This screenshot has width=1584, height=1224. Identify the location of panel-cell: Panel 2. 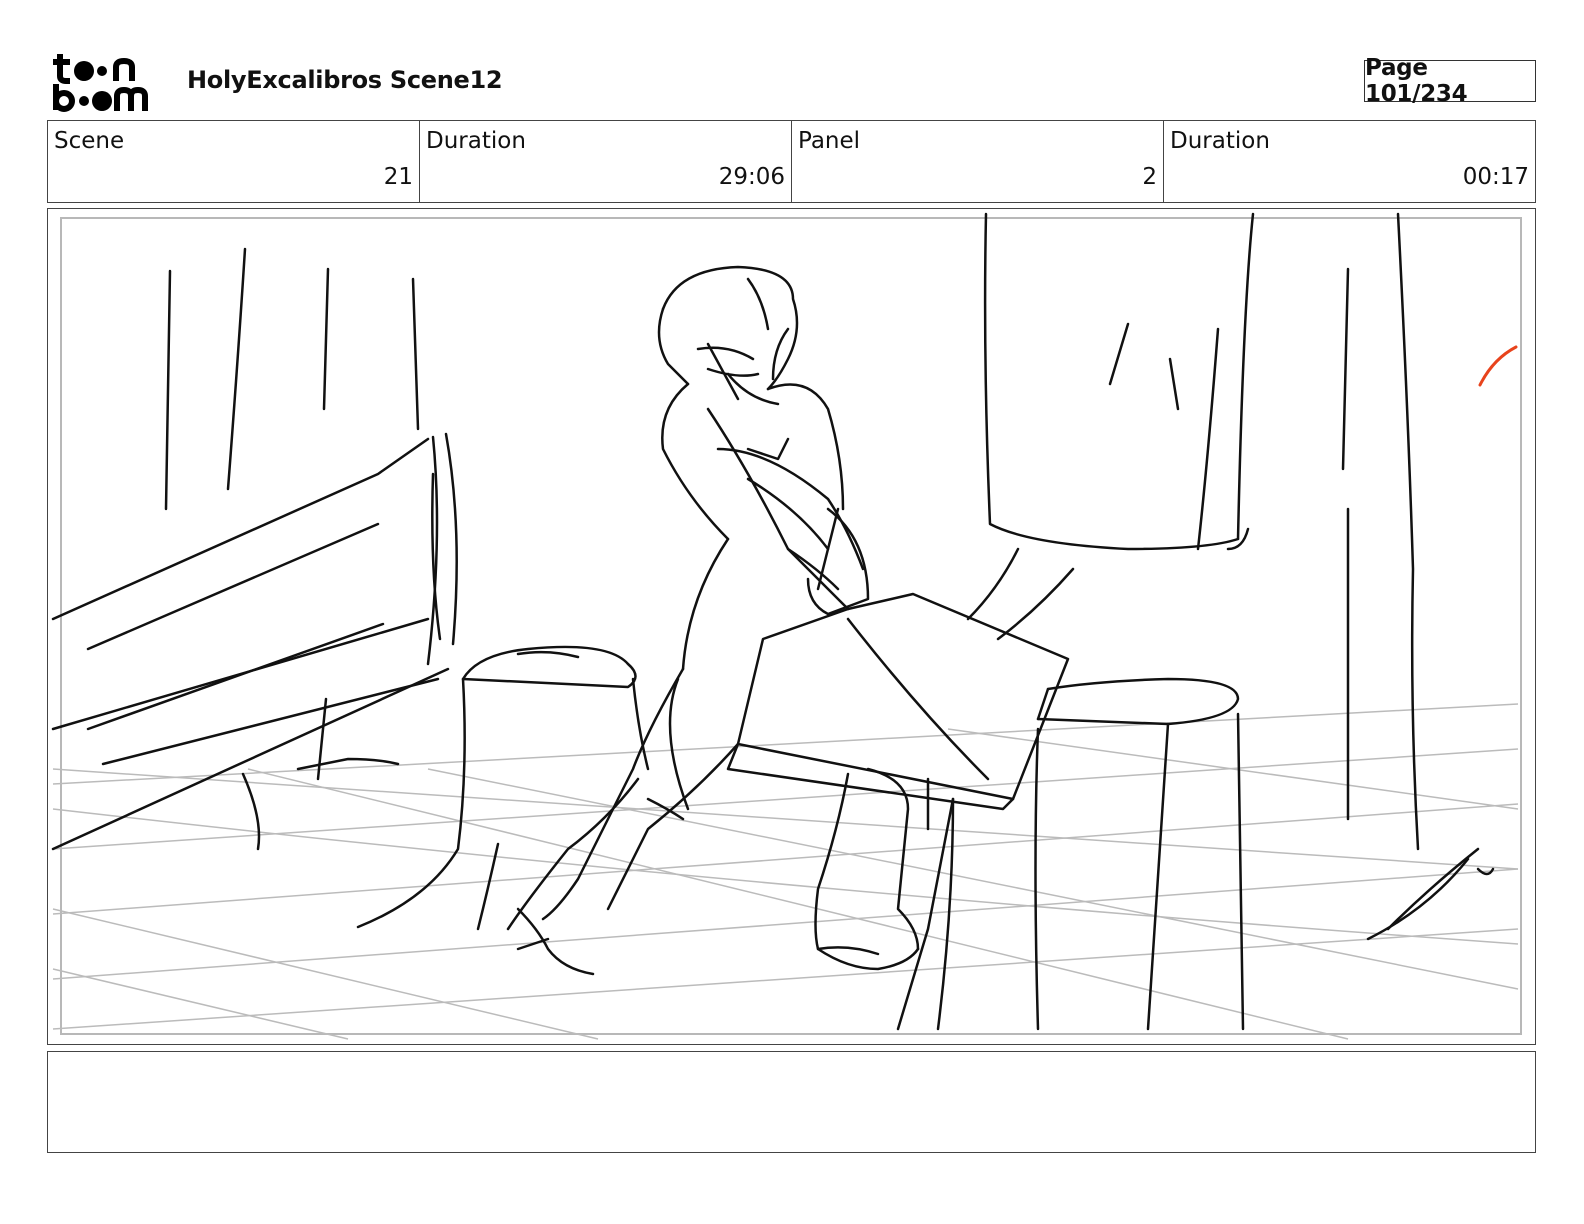
(978, 161).